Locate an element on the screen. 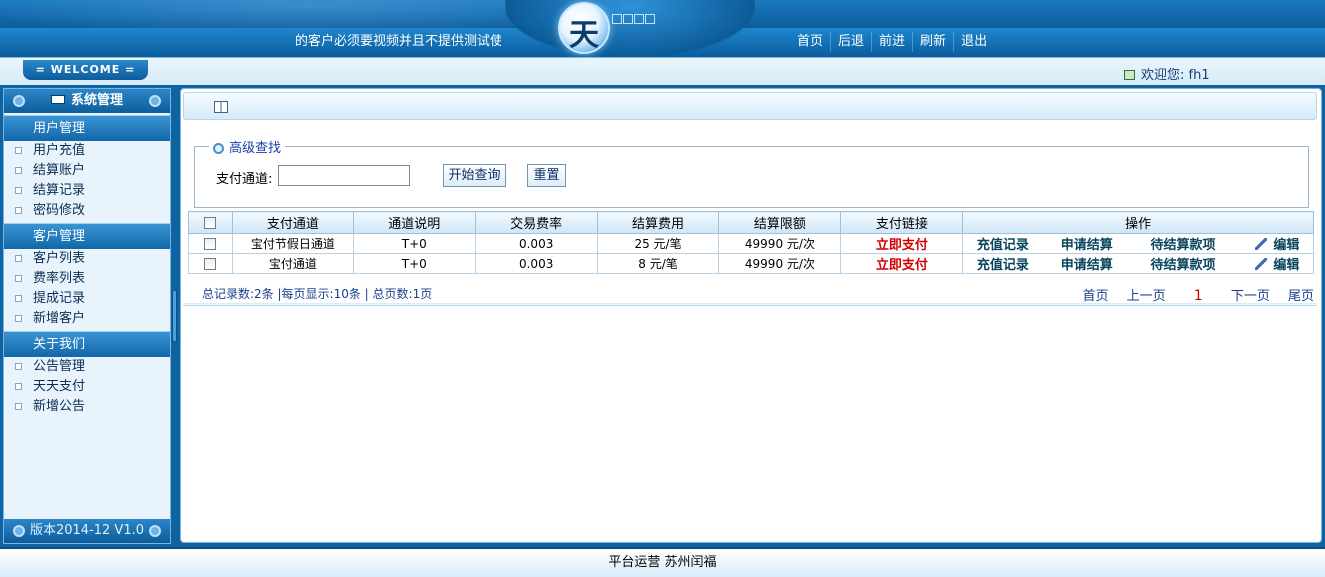  sidebar-item-label: 客户列表 is located at coordinates (59, 258).